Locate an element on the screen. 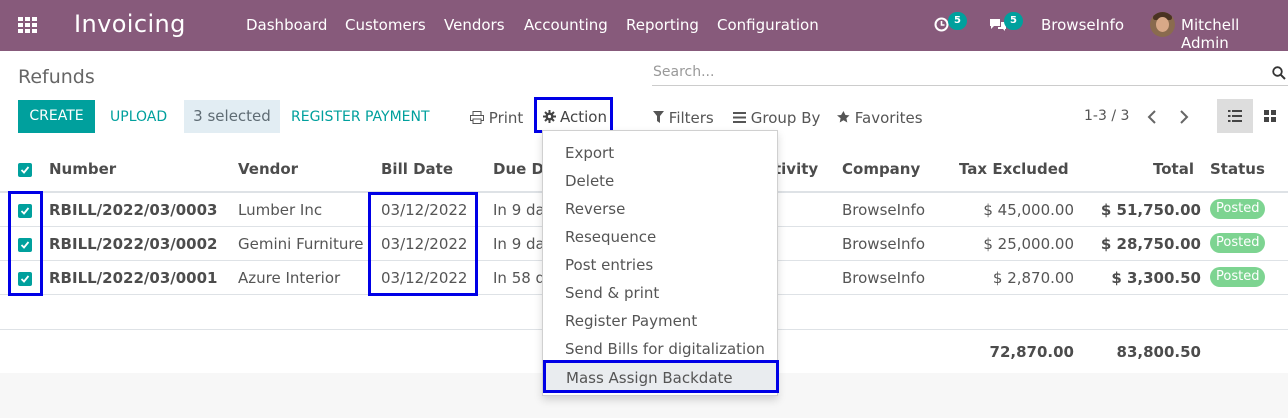  col-company: Company is located at coordinates (881, 169).